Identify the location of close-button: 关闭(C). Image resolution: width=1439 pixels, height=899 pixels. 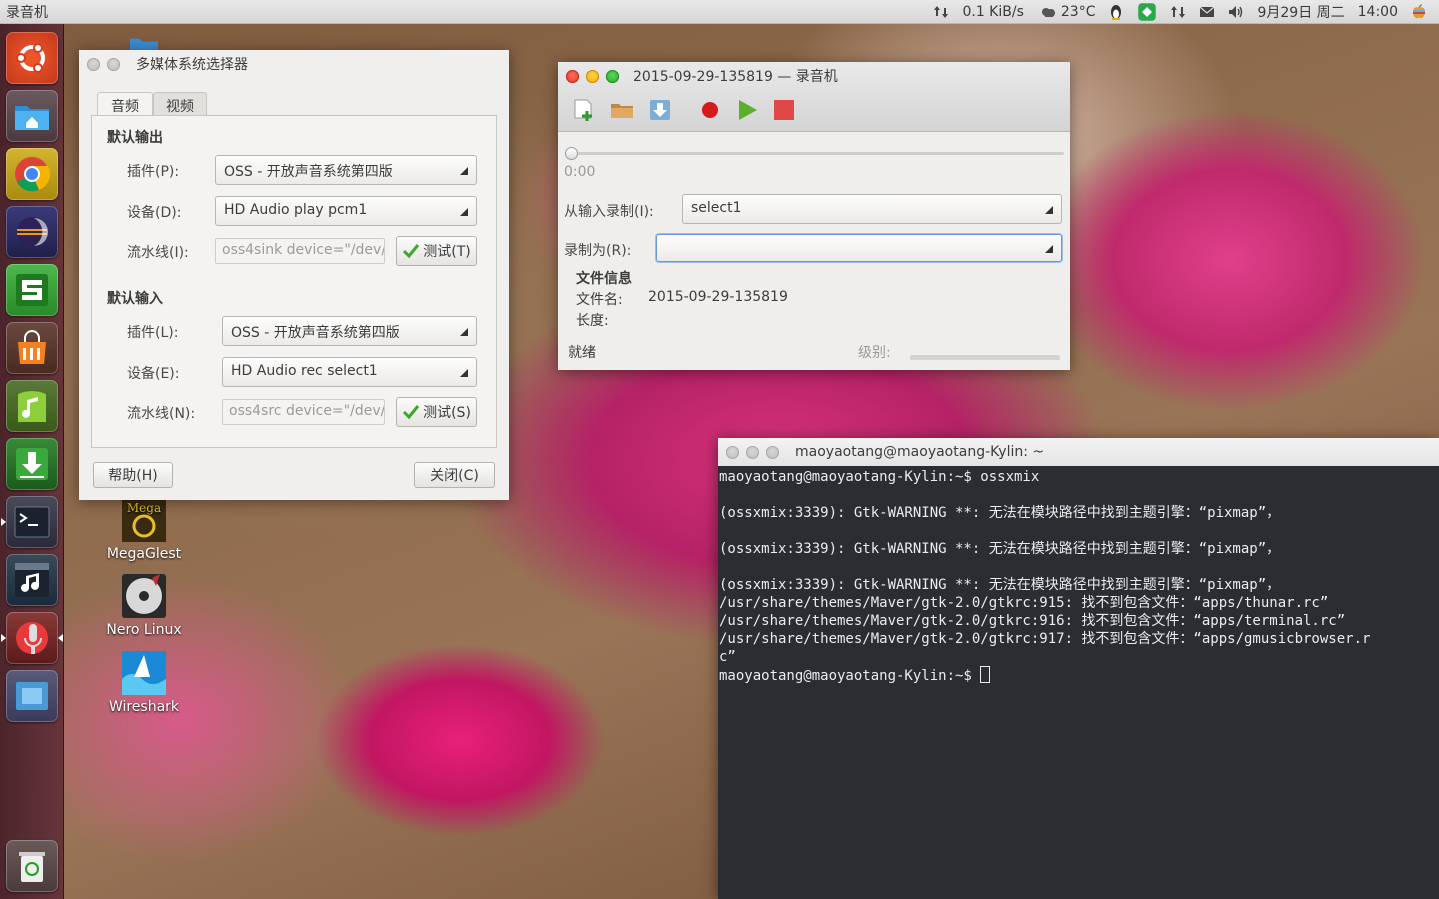
(454, 475).